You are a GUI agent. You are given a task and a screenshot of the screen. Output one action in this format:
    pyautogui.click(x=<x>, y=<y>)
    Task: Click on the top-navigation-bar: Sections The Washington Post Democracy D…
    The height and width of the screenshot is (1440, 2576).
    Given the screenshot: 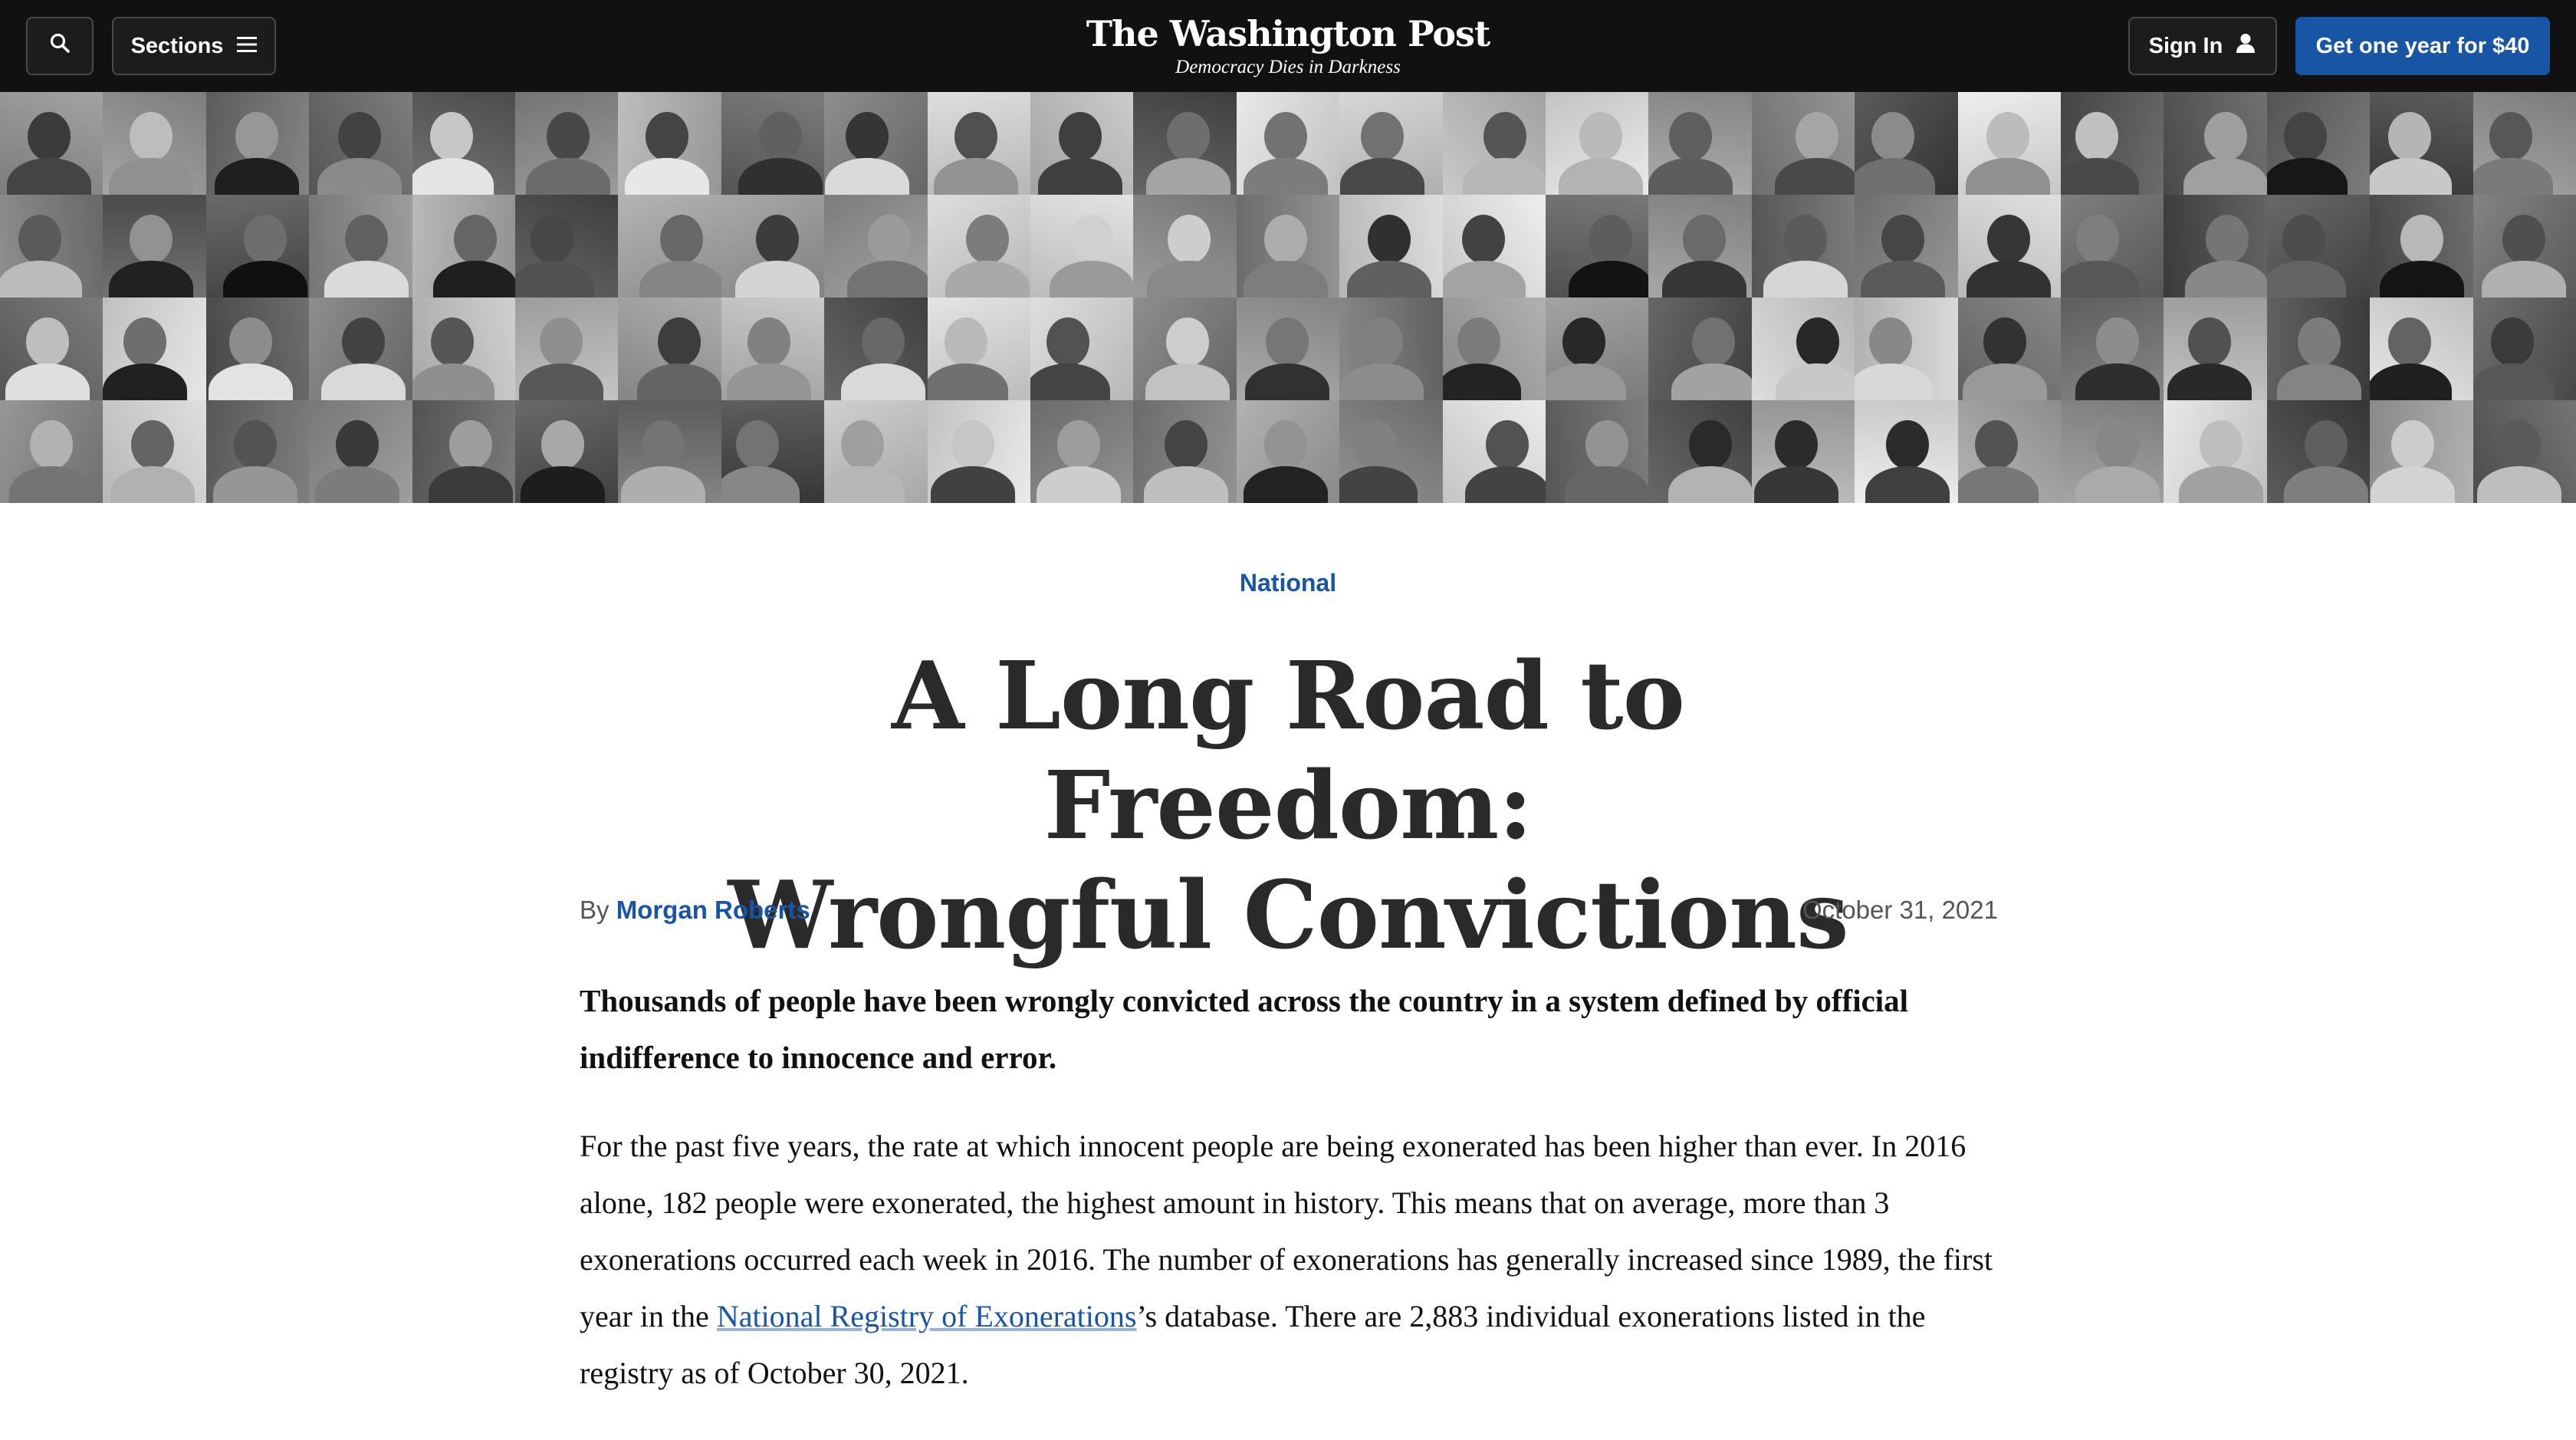 What is the action you would take?
    pyautogui.click(x=1288, y=46)
    